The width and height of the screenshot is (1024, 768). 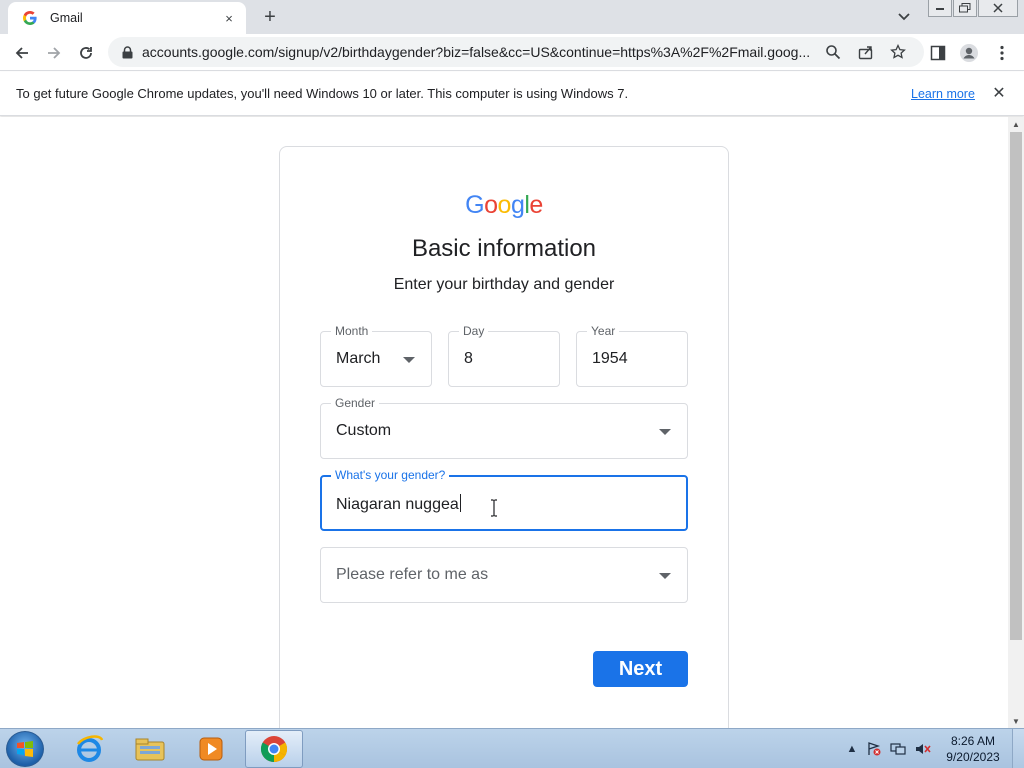 What do you see at coordinates (364, 430) in the screenshot?
I see `gender-value: Custom` at bounding box center [364, 430].